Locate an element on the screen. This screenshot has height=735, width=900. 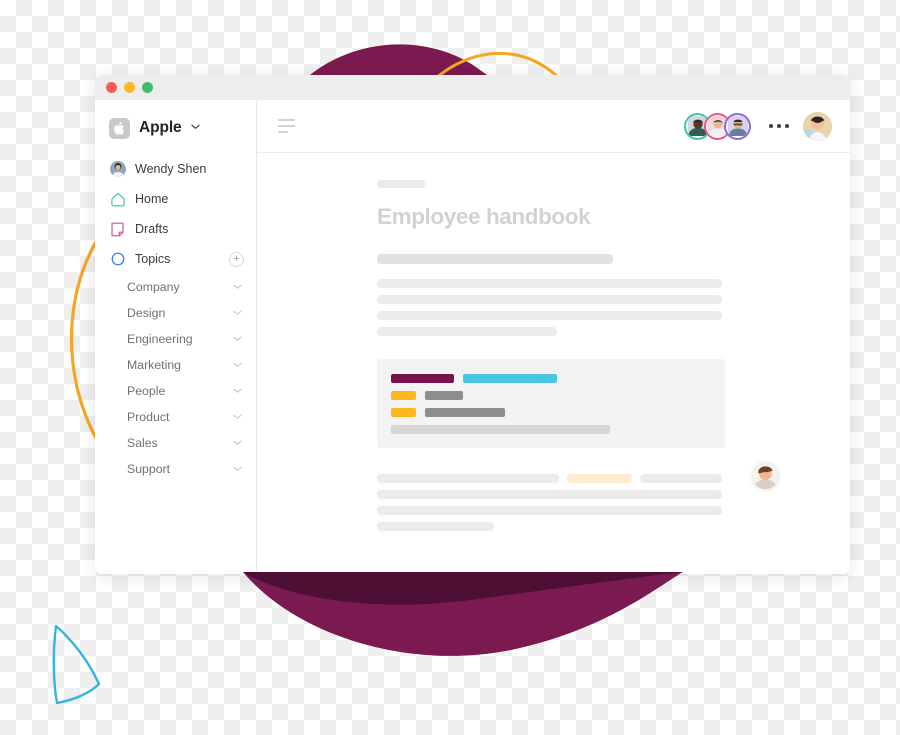
workspace-name: Apple is located at coordinates (160, 127).